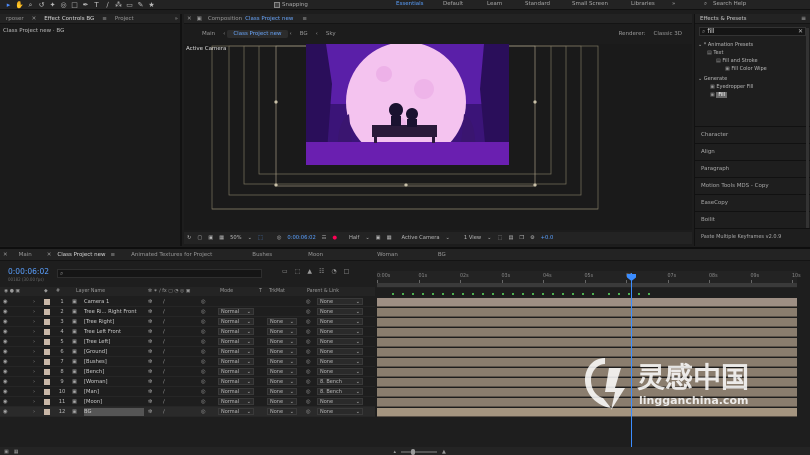  I want to click on grid-icon: ▦, so click(221, 238).